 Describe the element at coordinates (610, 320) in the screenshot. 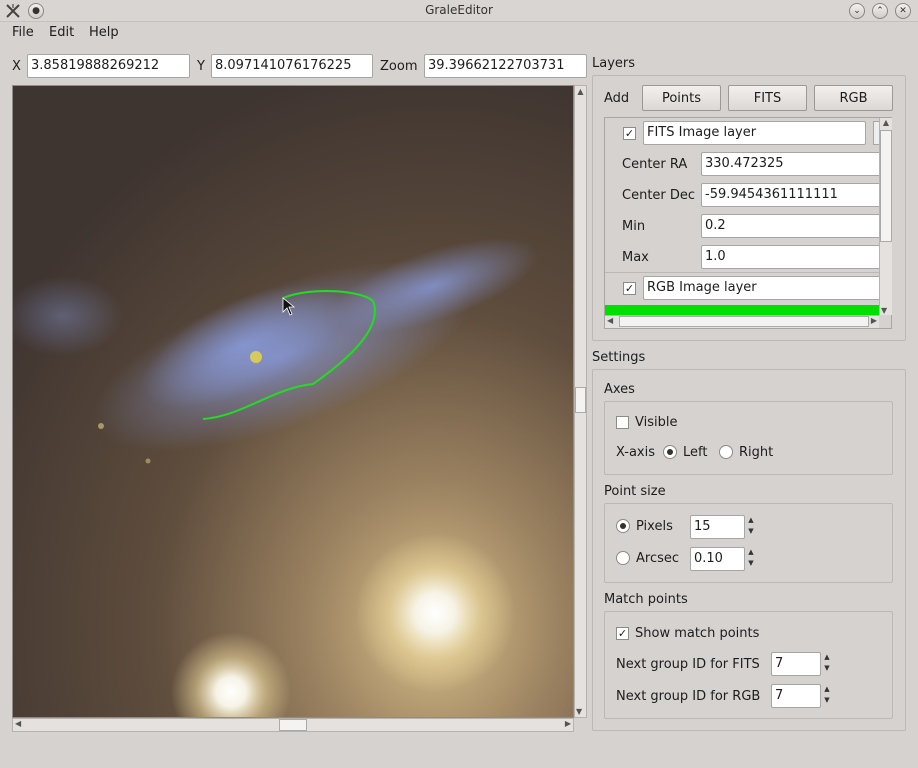

I see `layers-scroll-left-icon: ◀` at that location.